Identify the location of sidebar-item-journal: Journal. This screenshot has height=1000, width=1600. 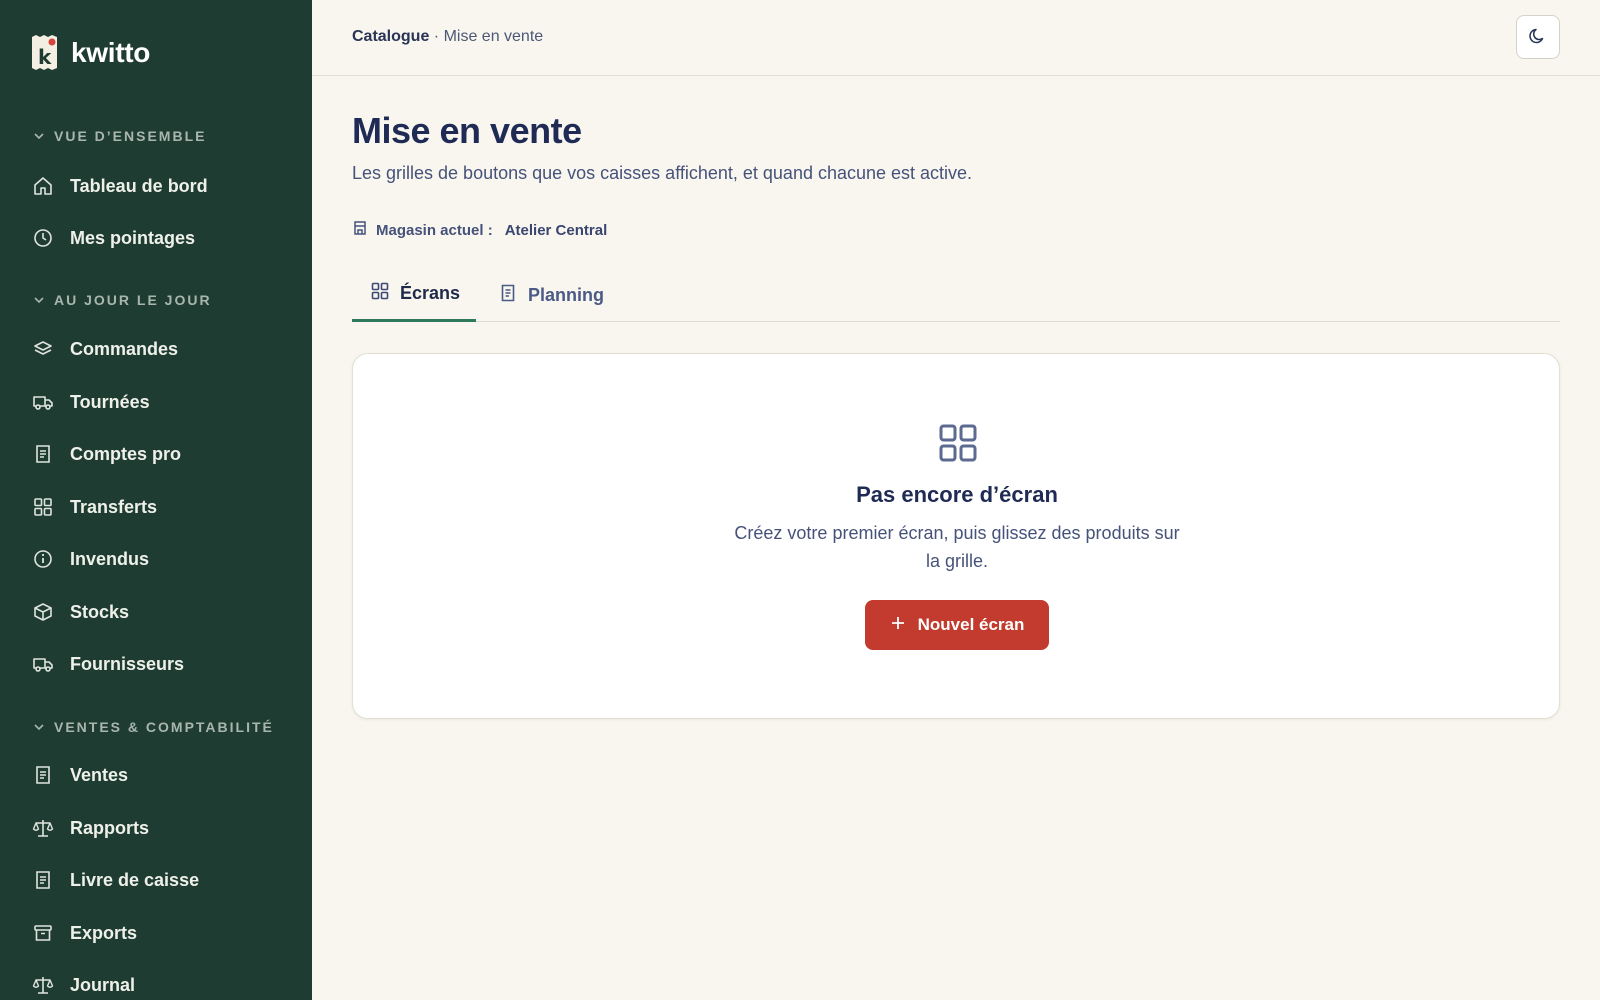
(83, 983).